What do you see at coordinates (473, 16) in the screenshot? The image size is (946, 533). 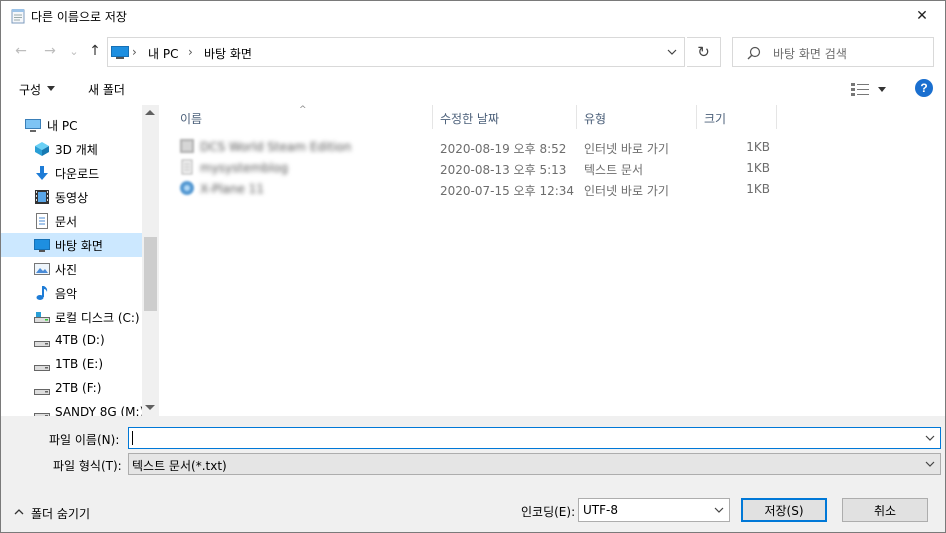 I see `title-bar: 다른 이름으로 저장 ✕` at bounding box center [473, 16].